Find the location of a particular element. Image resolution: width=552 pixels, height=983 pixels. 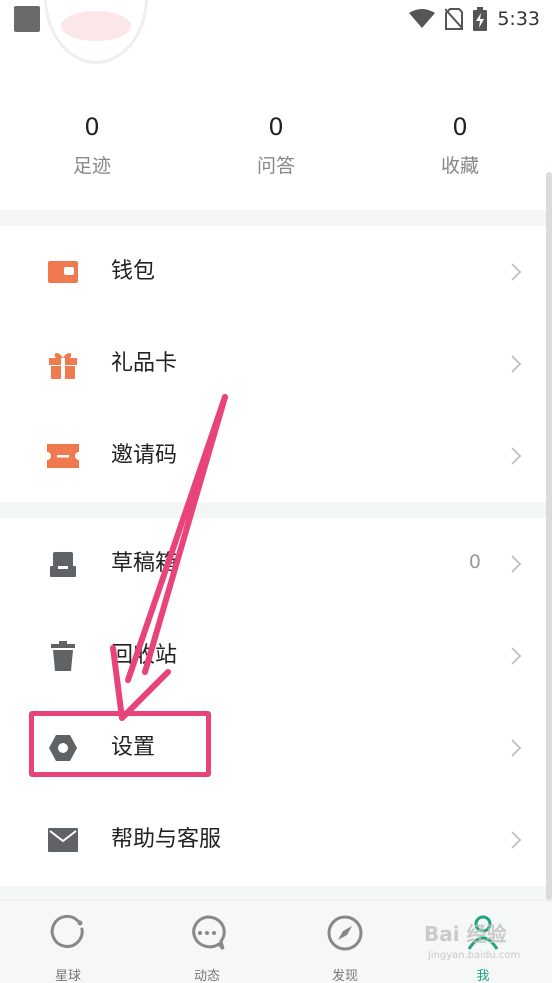

gift-icon is located at coordinates (63, 364).